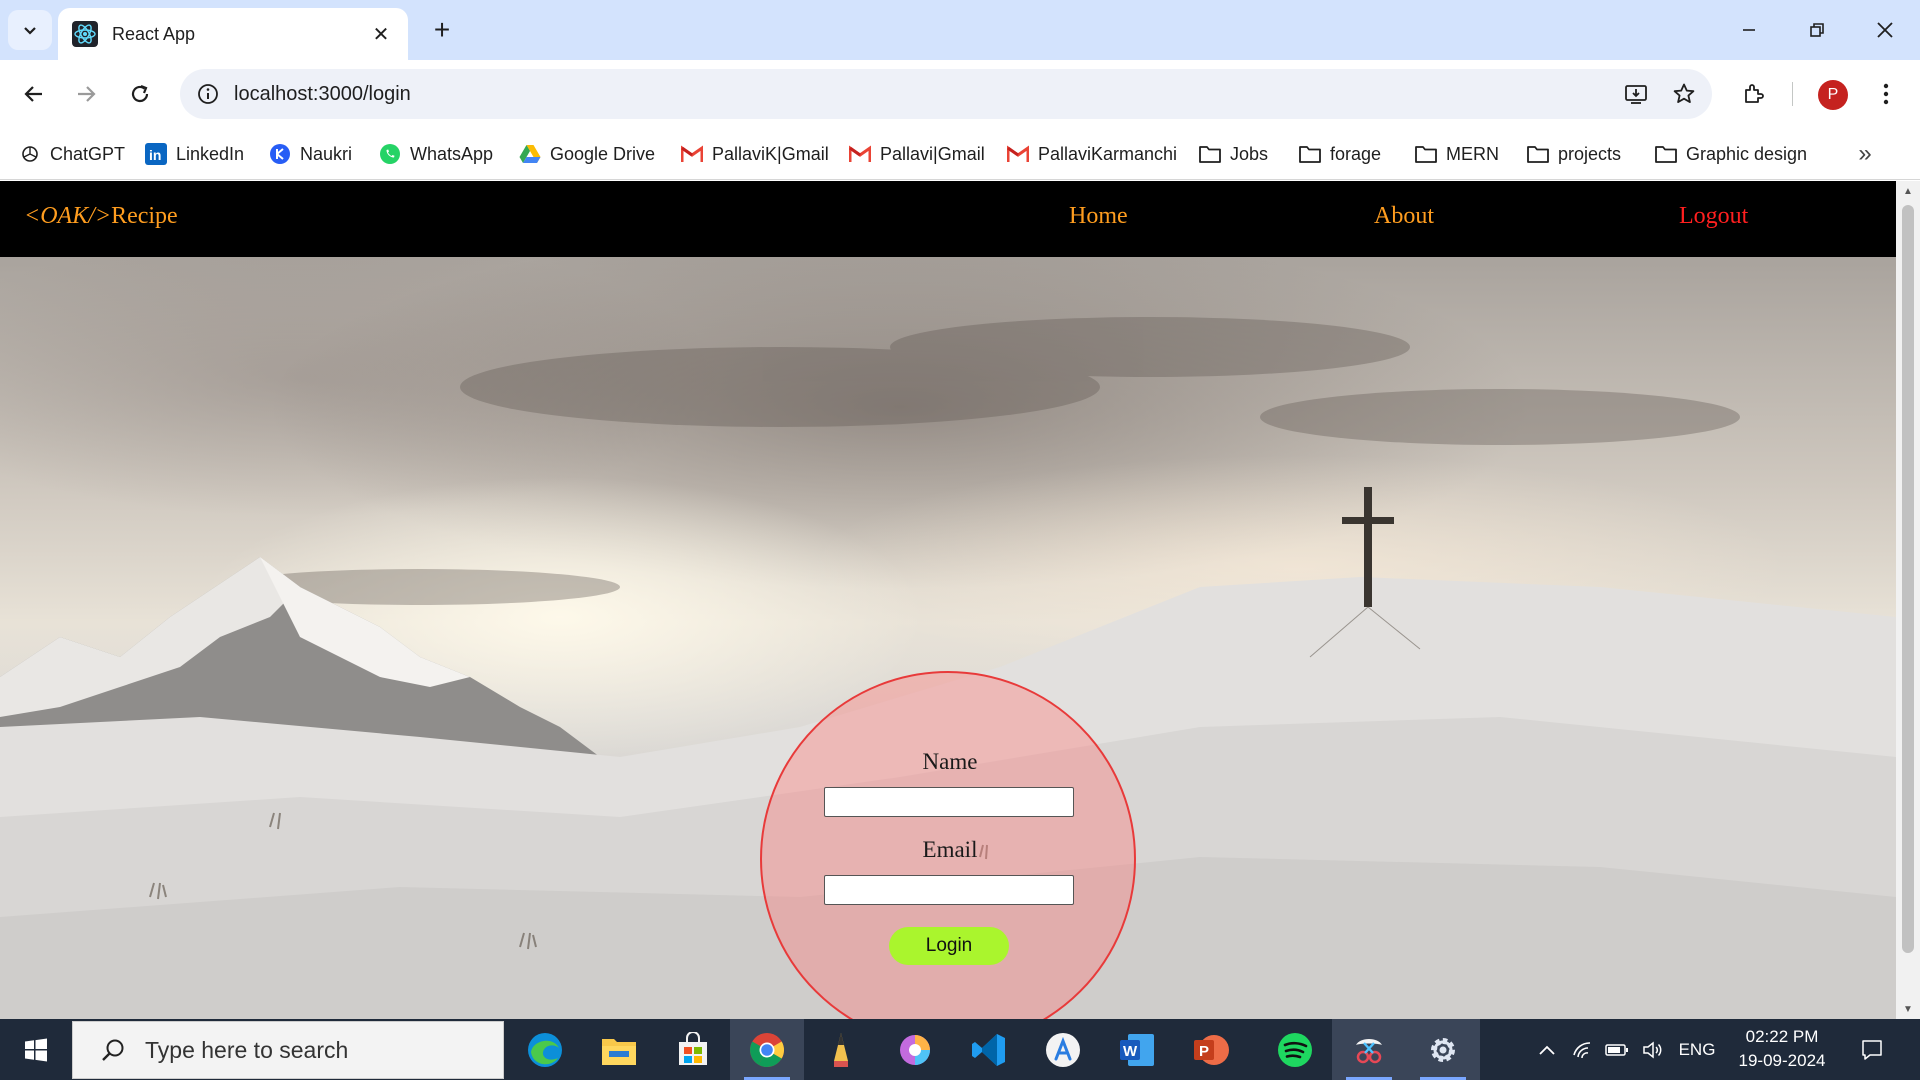 This screenshot has height=1080, width=1920. I want to click on taskbar-clock: 02:22 PM 19-09-2024, so click(1782, 1049).